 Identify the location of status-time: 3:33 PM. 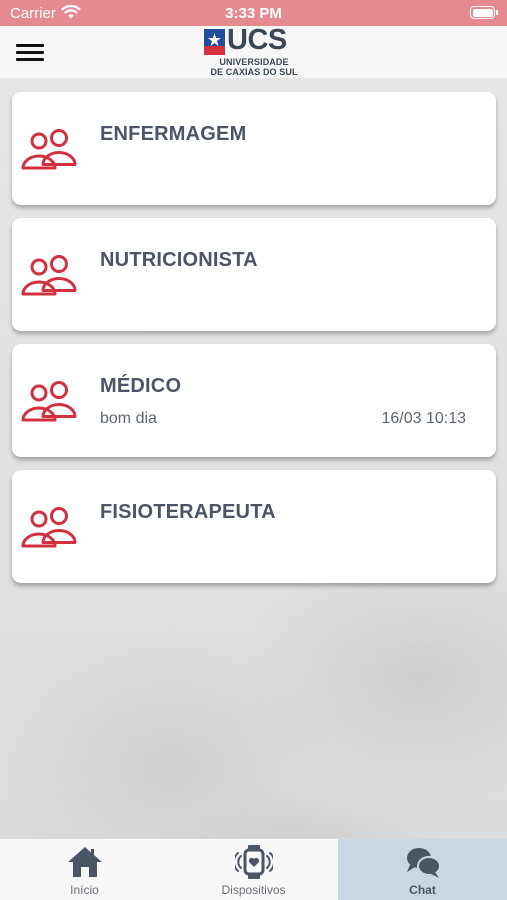
(253, 13).